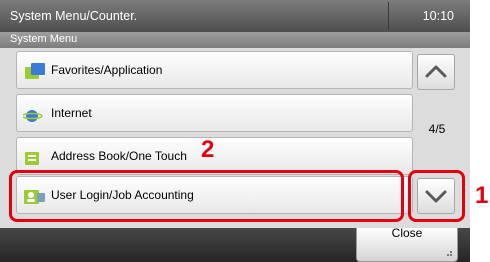 The image size is (490, 262). I want to click on favorites-app-icon, so click(35, 71).